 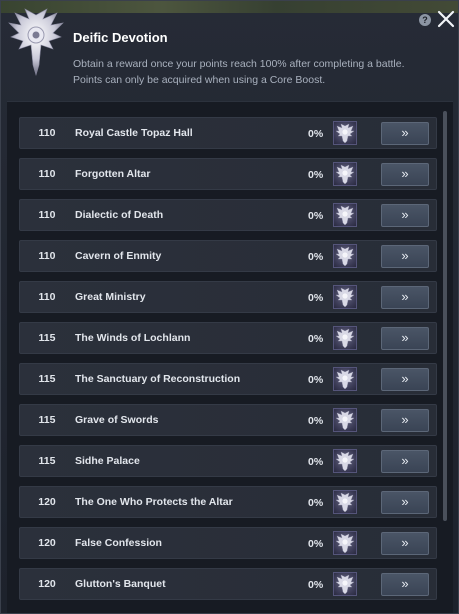 What do you see at coordinates (36, 42) in the screenshot?
I see `winged-emblem-icon` at bounding box center [36, 42].